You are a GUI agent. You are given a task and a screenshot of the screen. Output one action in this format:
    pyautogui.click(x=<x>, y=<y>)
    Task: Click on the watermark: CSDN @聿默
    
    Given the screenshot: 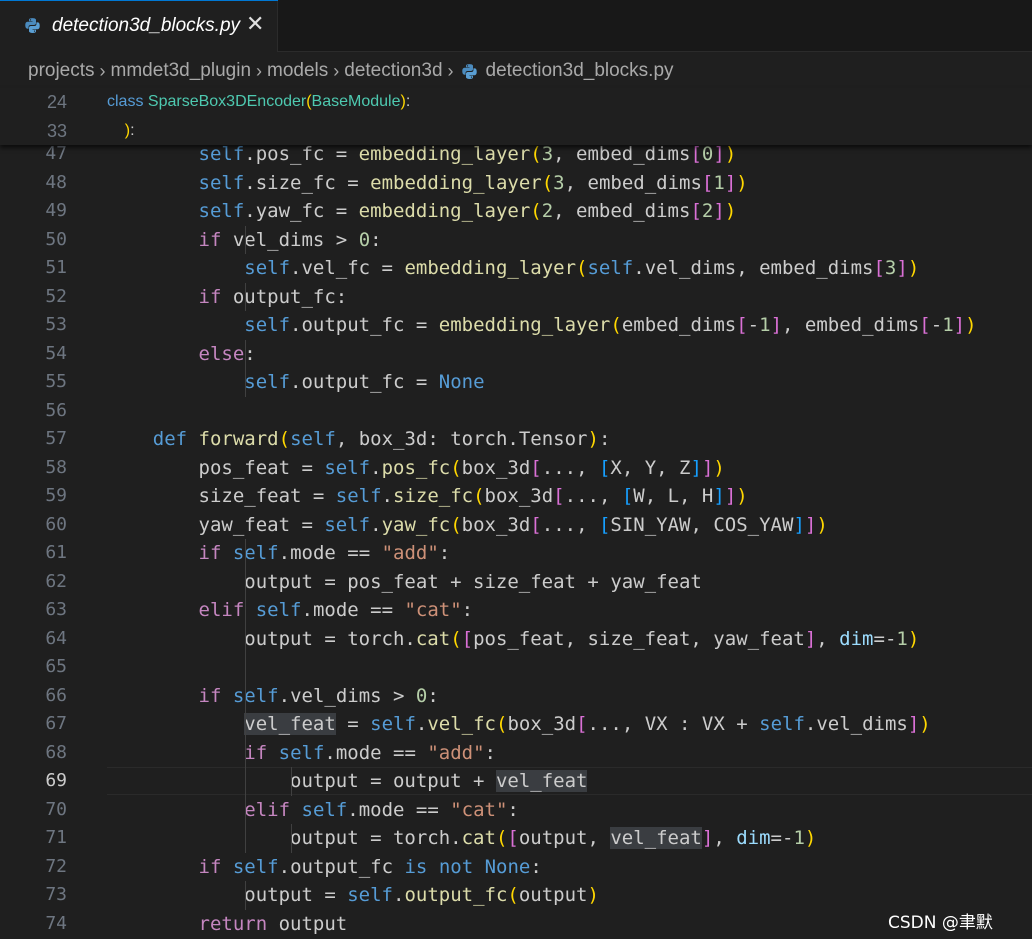 What is the action you would take?
    pyautogui.click(x=940, y=923)
    